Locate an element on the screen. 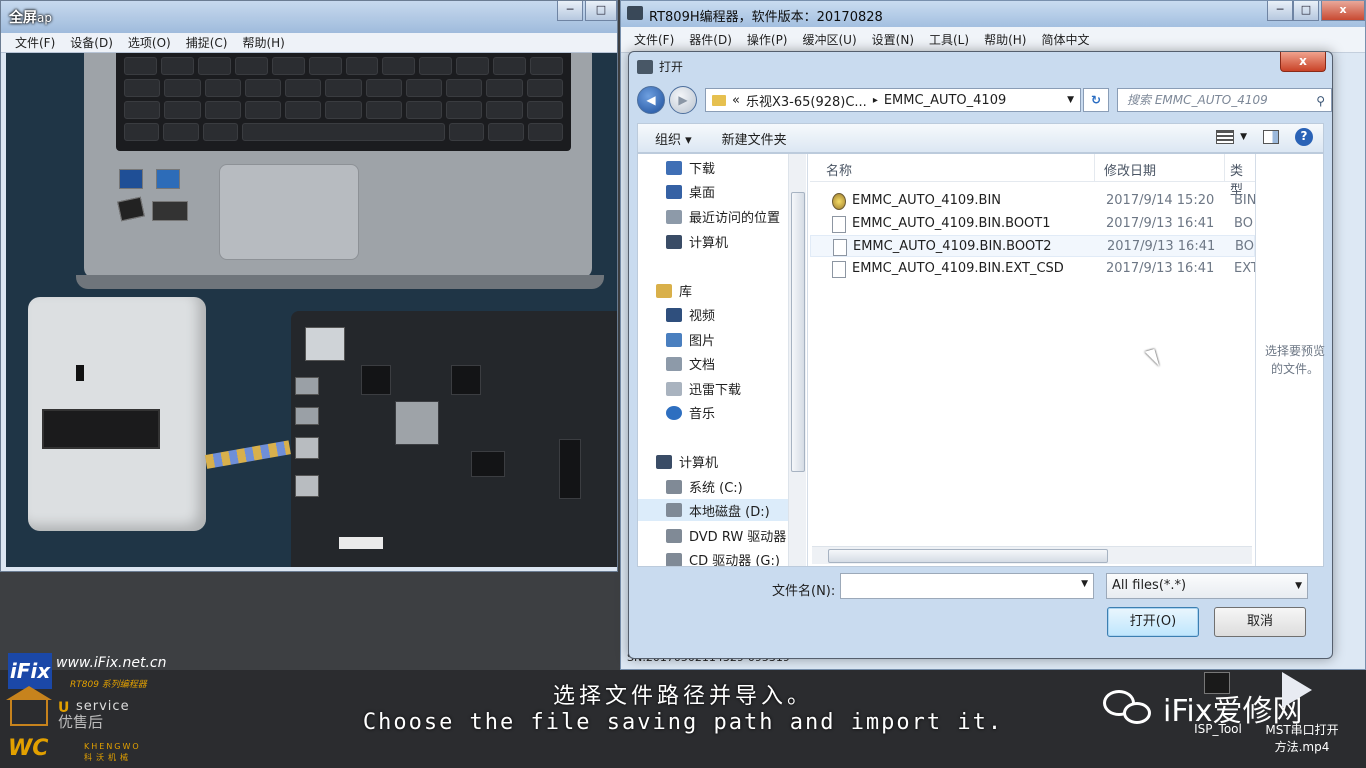 Image resolution: width=1366 pixels, height=768 pixels. amcap-titlebar: 全屏ap ─ □ is located at coordinates (309, 17).